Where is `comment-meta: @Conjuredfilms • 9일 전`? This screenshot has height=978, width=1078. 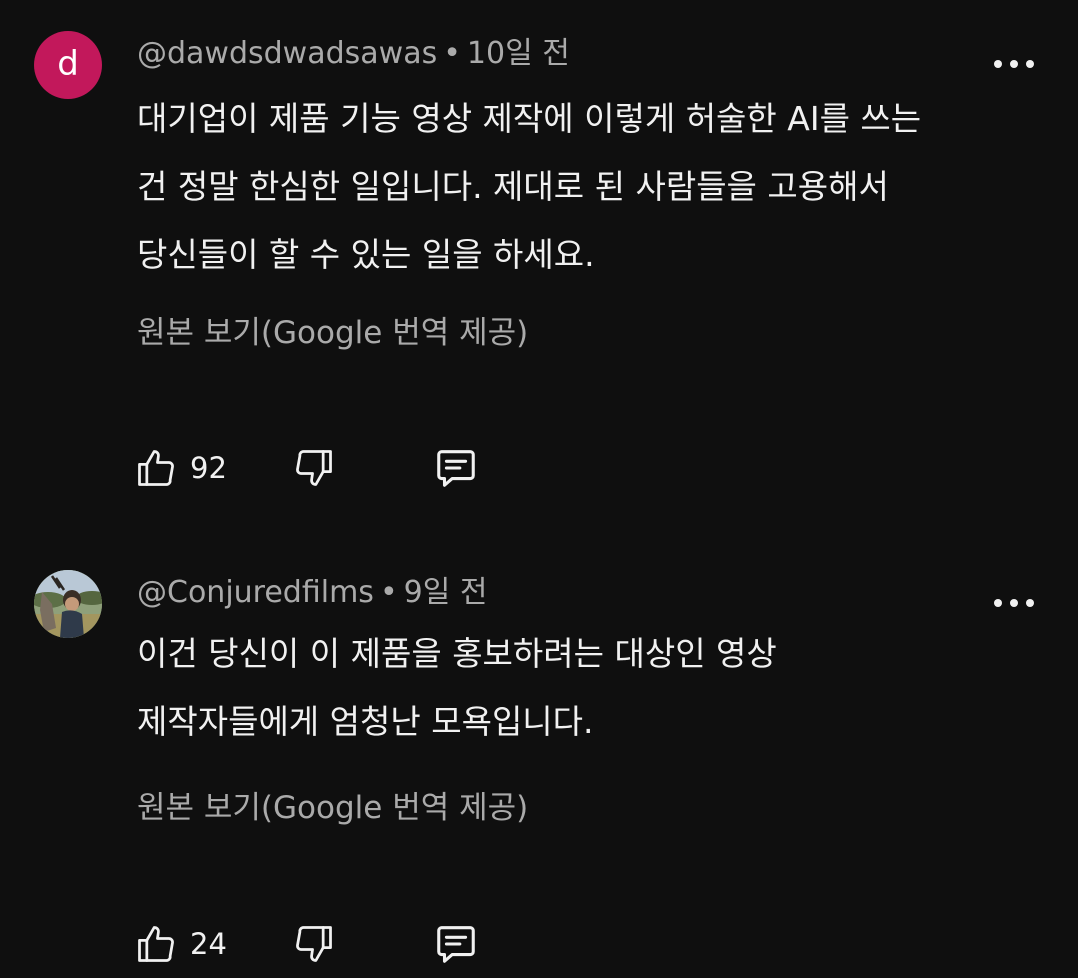
comment-meta: @Conjuredfilms • 9일 전 is located at coordinates (312, 593).